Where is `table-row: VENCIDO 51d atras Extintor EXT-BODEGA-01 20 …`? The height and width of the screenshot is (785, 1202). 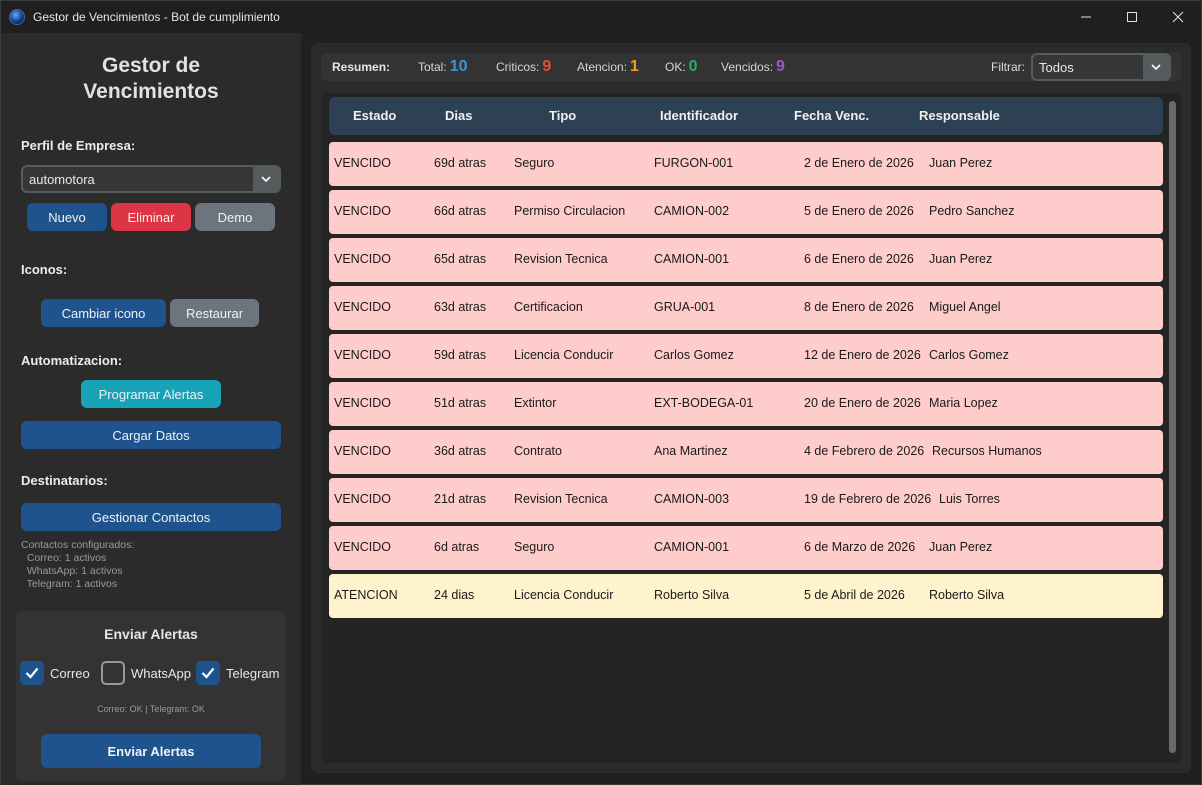
table-row: VENCIDO 51d atras Extintor EXT-BODEGA-01 20 … is located at coordinates (746, 404).